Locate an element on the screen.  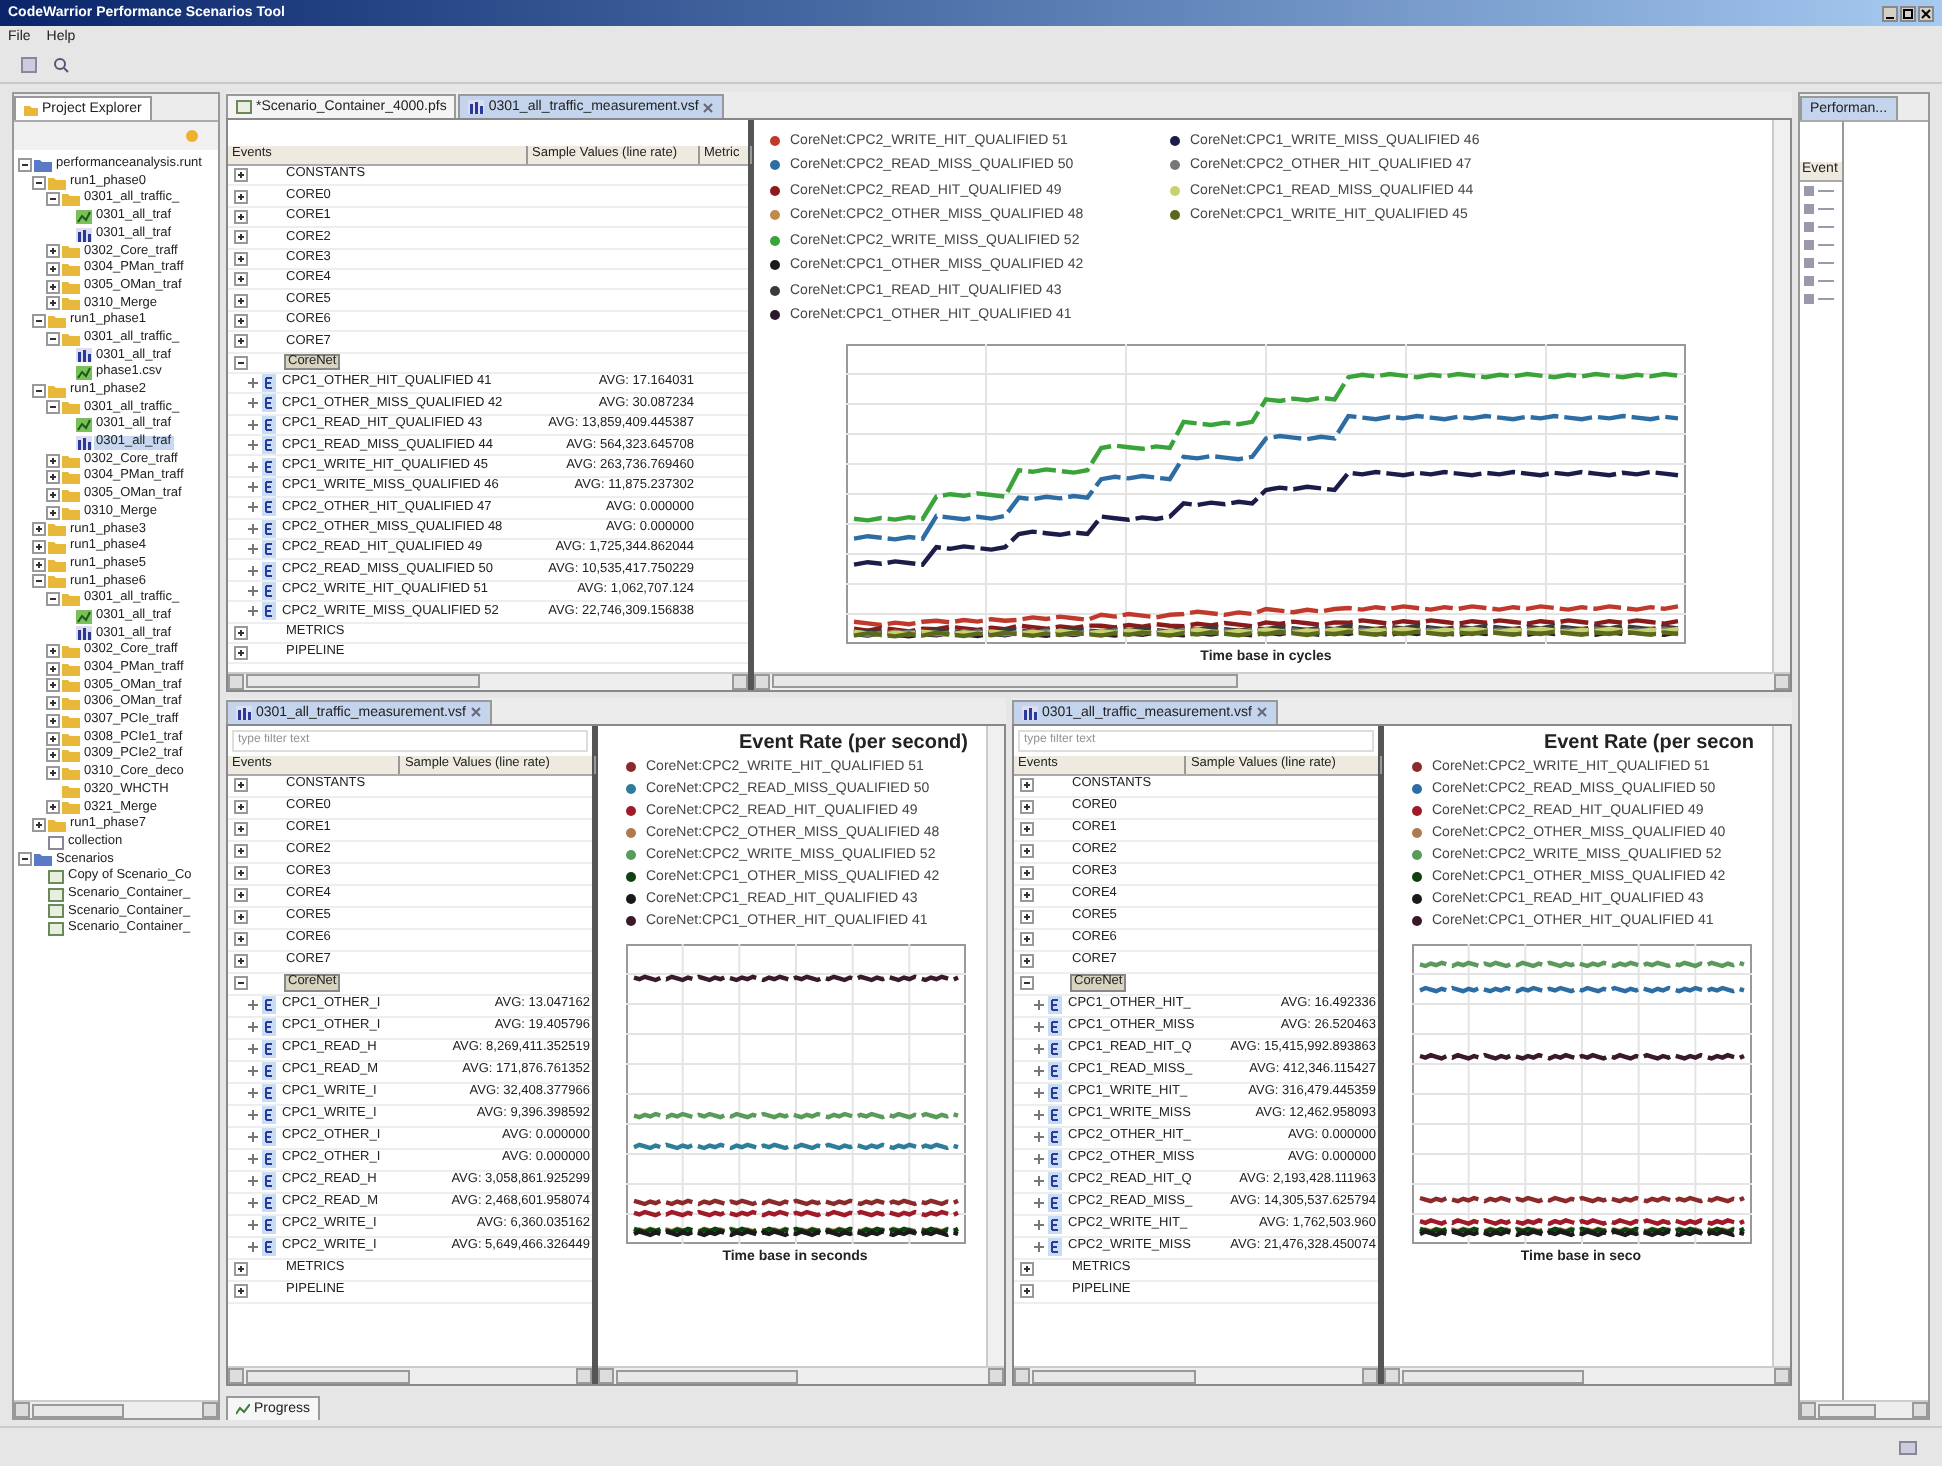
minimize-button is located at coordinates (1890, 13).